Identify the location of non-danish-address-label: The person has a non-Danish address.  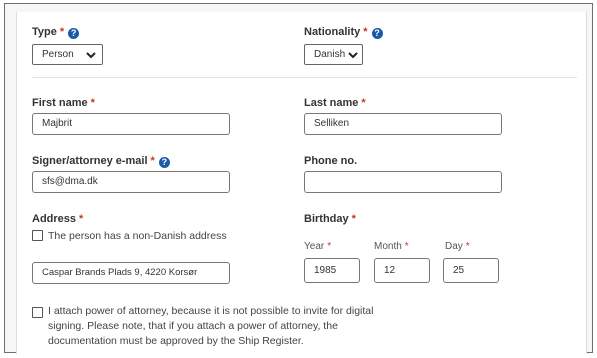
(137, 236).